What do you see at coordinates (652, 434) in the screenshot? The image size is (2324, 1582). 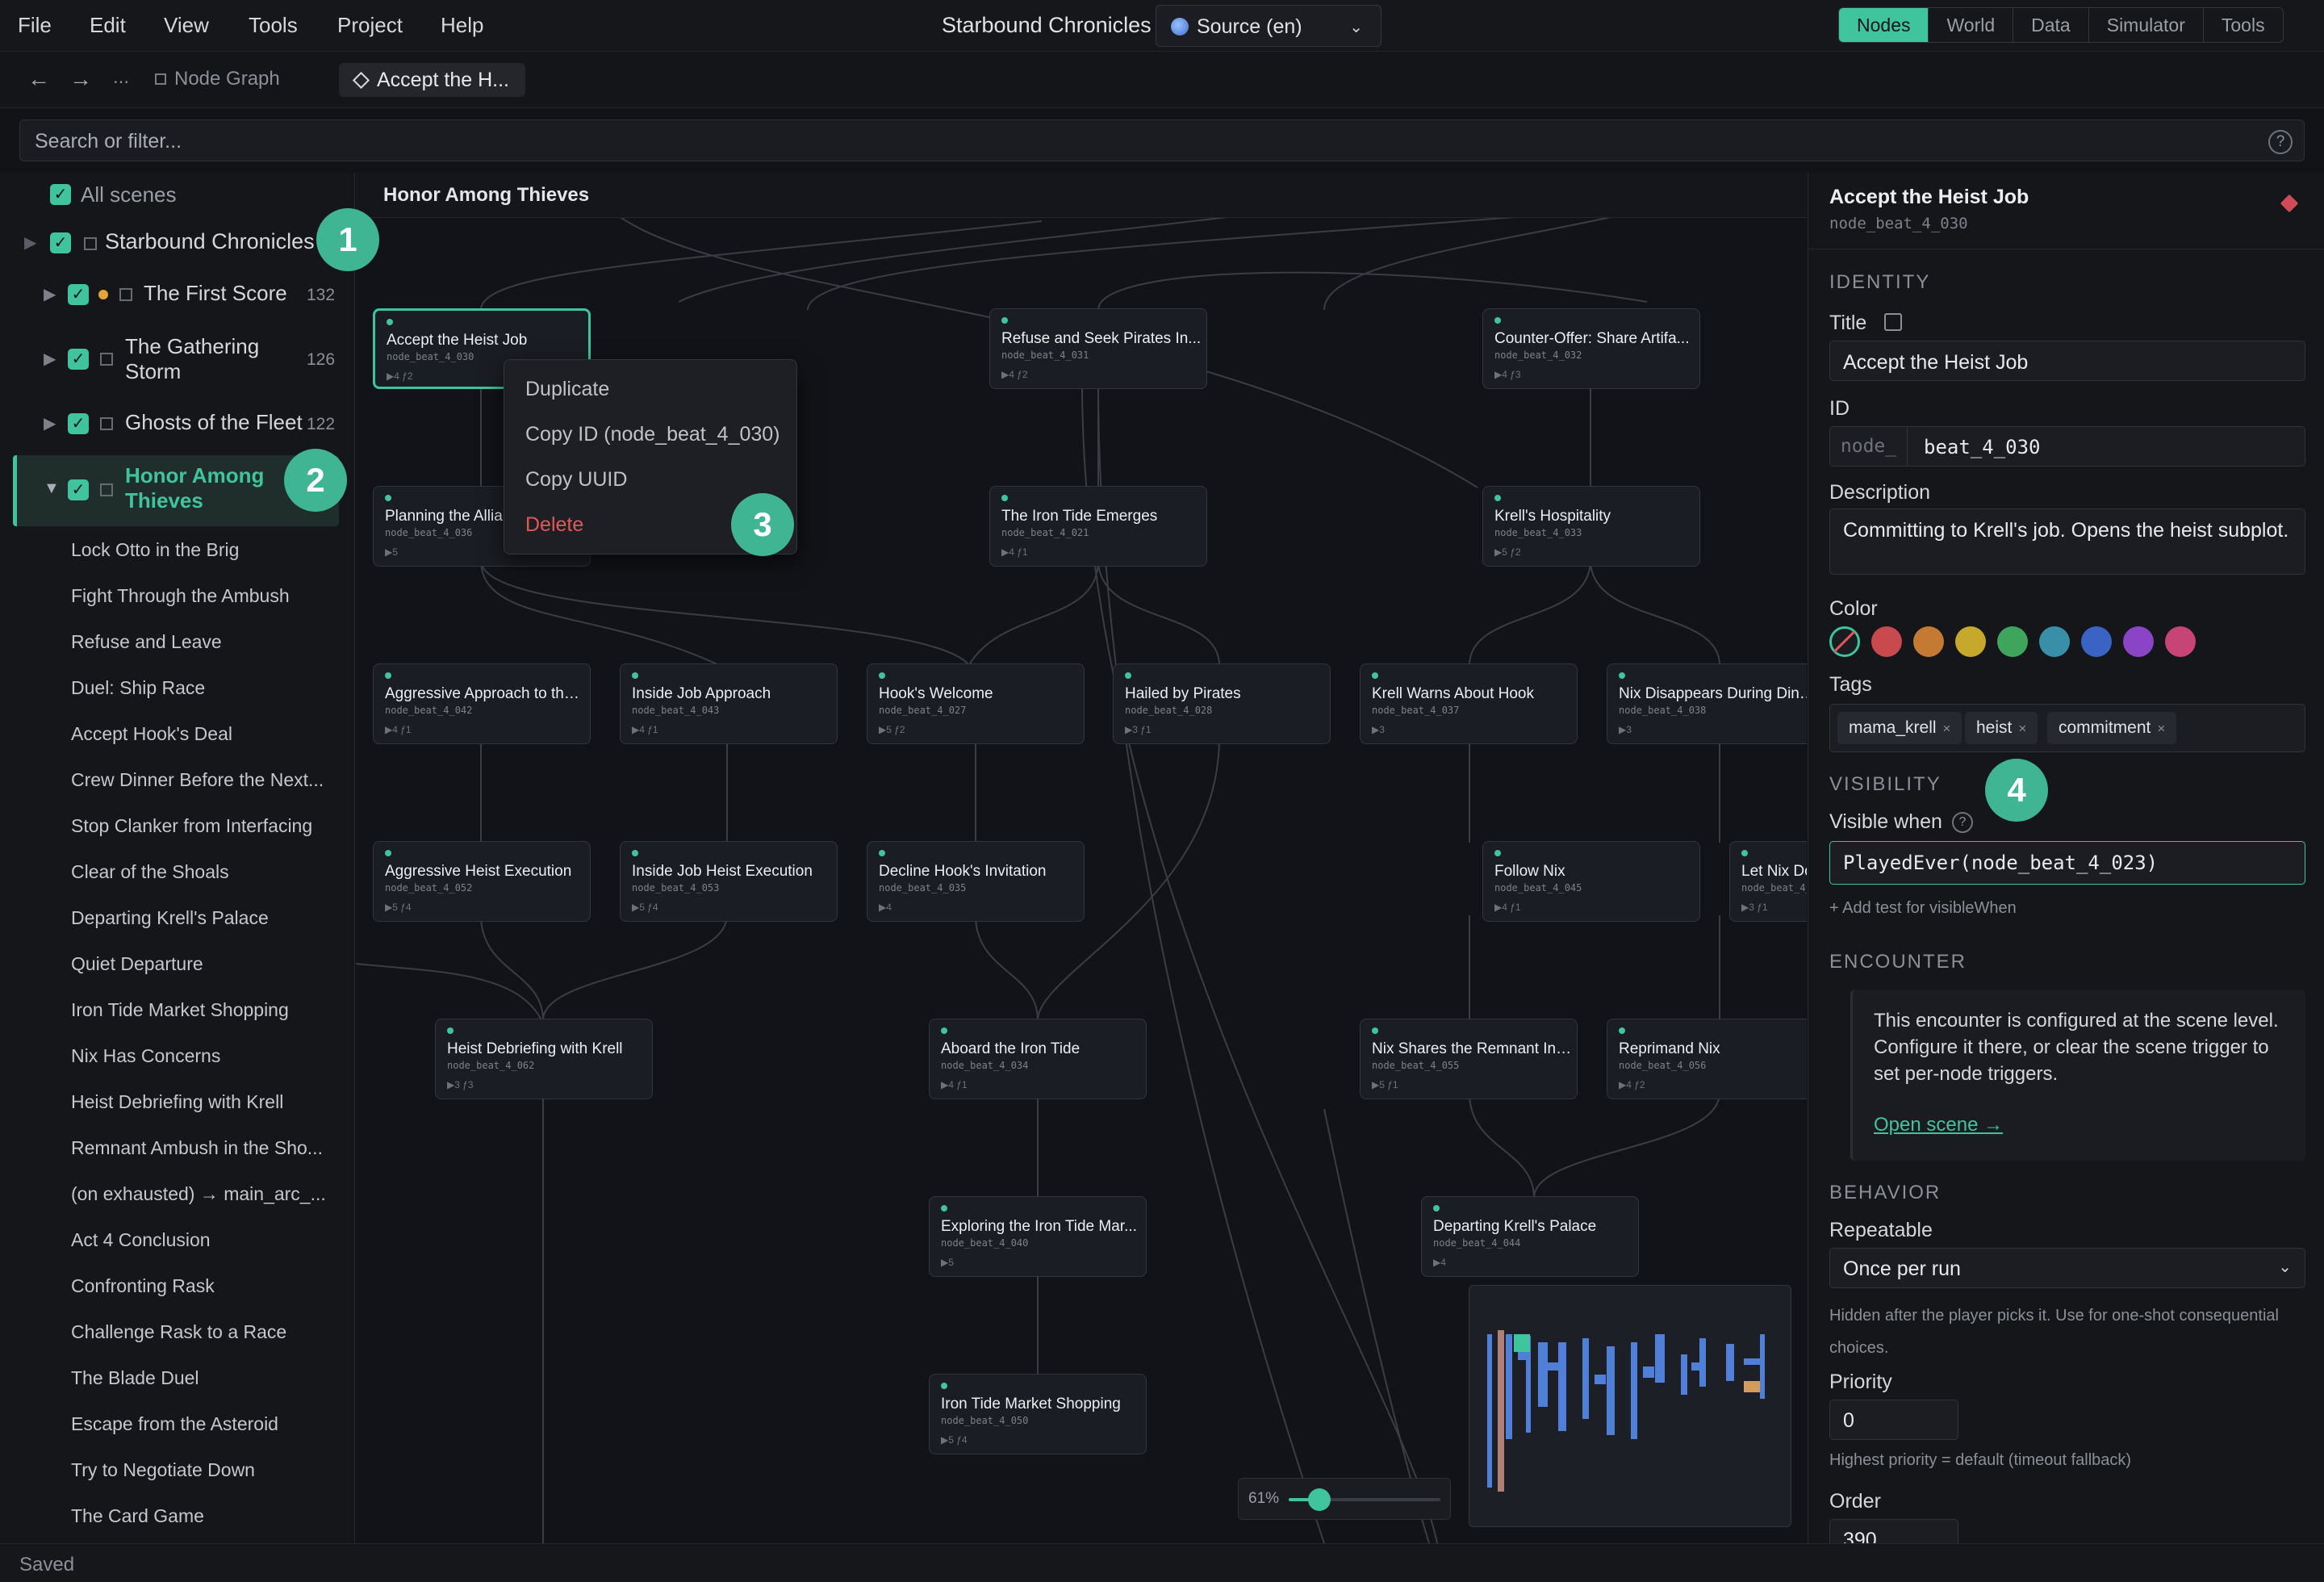 I see `ctx-copy-id: Copy ID (node_beat_4_030)` at bounding box center [652, 434].